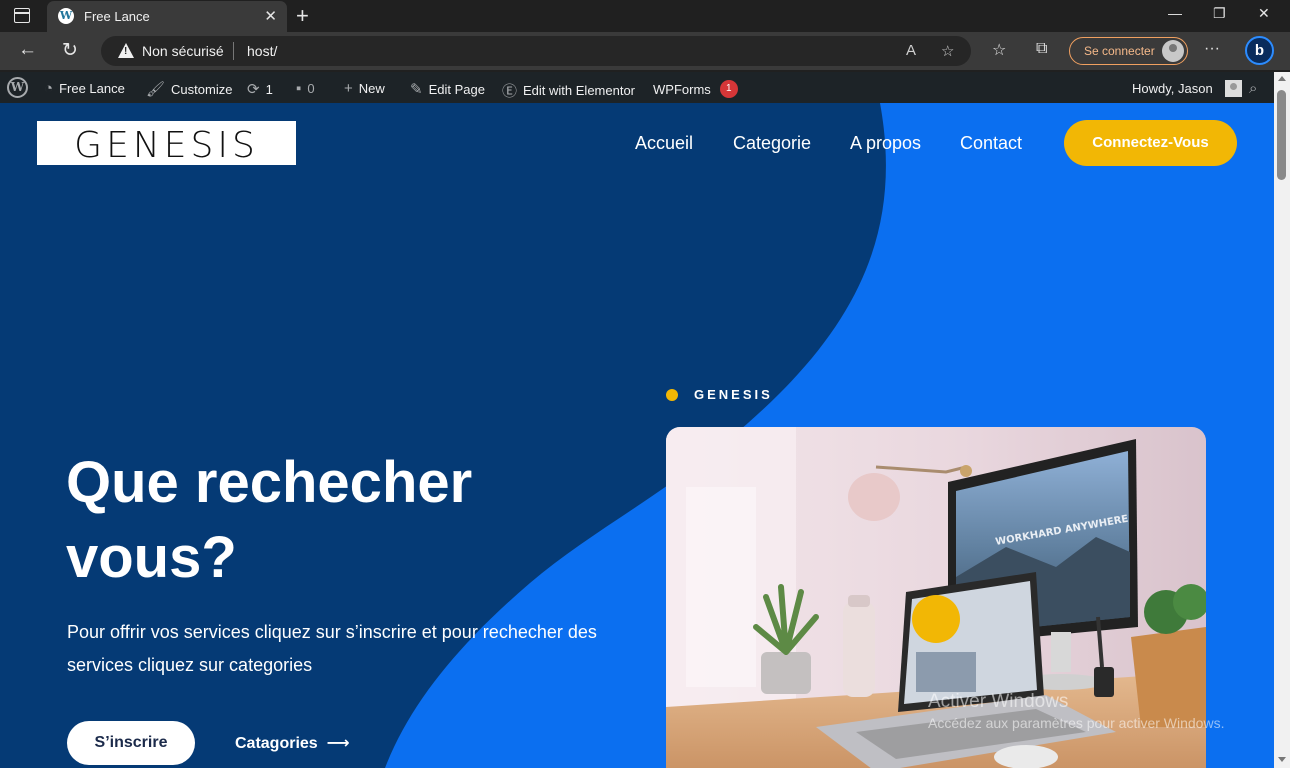 The height and width of the screenshot is (768, 1290). Describe the element at coordinates (183, 51) in the screenshot. I see `security-label: Non sécurisé` at that location.